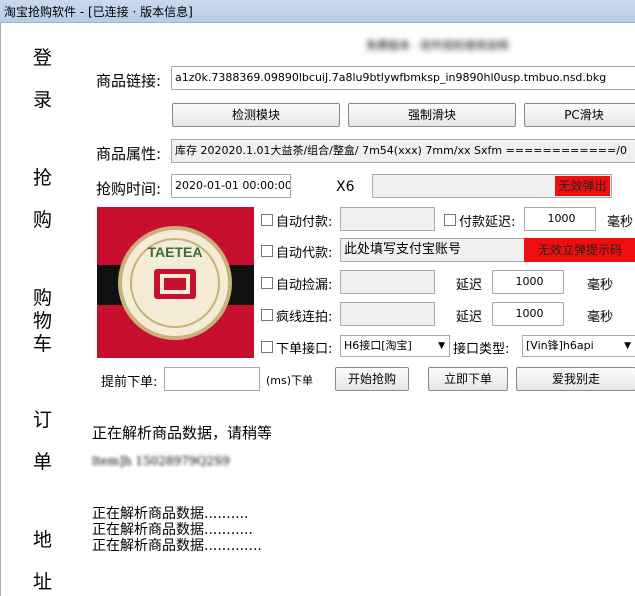 The height and width of the screenshot is (596, 635). Describe the element at coordinates (450, 220) in the screenshot. I see `pay-delay-checkbox` at that location.